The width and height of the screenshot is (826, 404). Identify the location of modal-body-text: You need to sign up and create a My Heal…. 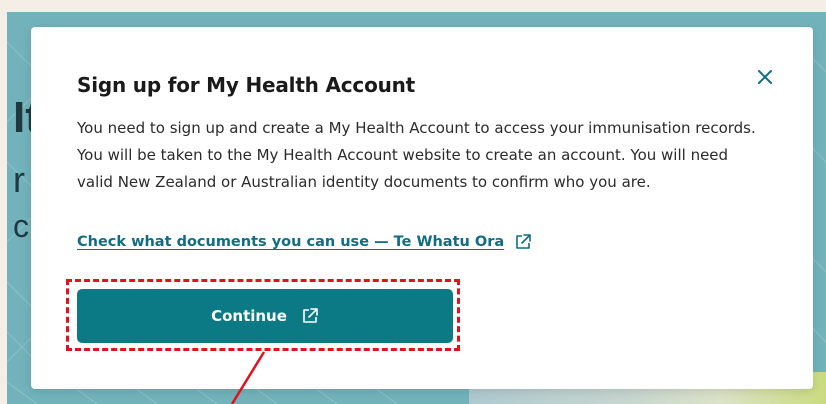
(416, 155).